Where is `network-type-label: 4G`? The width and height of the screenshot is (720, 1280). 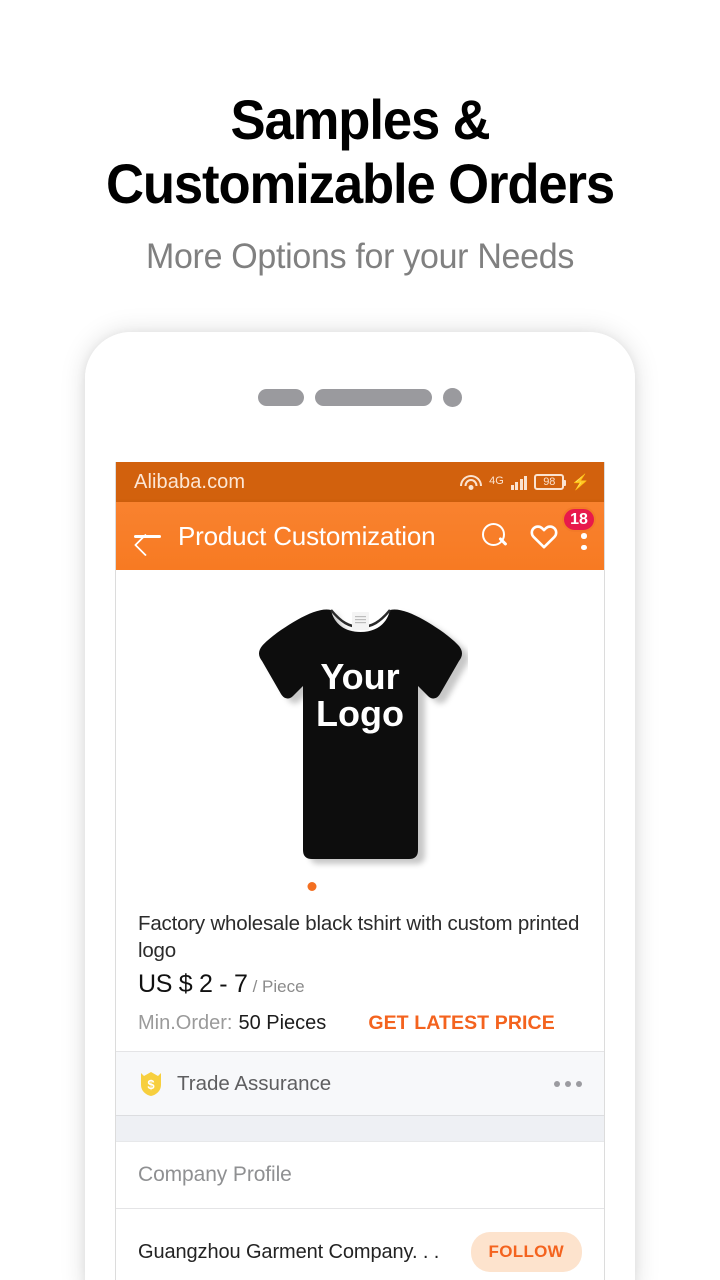 network-type-label: 4G is located at coordinates (496, 480).